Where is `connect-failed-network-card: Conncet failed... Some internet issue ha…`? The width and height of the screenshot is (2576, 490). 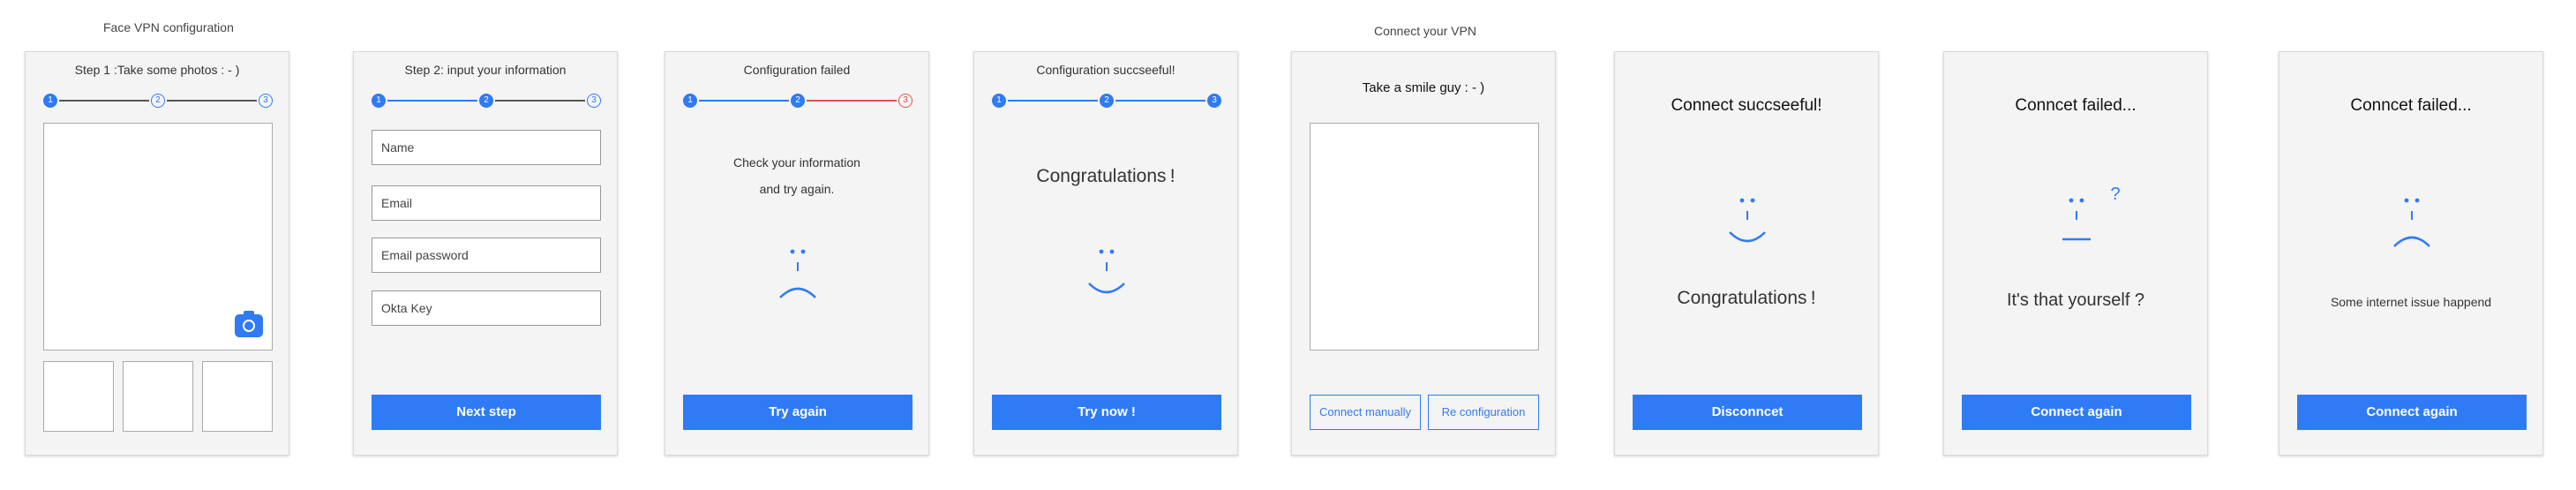
connect-failed-network-card: Conncet failed... Some internet issue ha… is located at coordinates (2411, 254).